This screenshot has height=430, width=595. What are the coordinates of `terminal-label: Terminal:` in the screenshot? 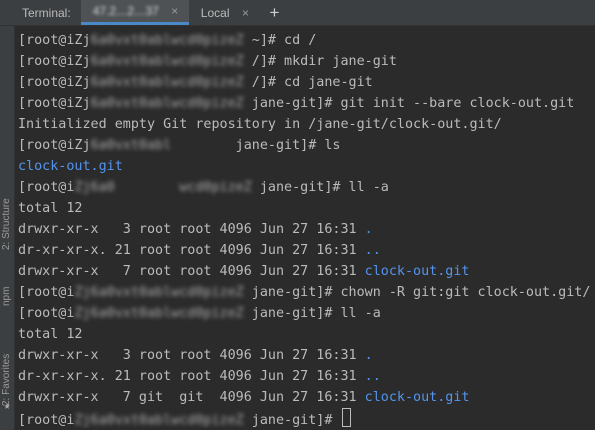 It's located at (46, 12).